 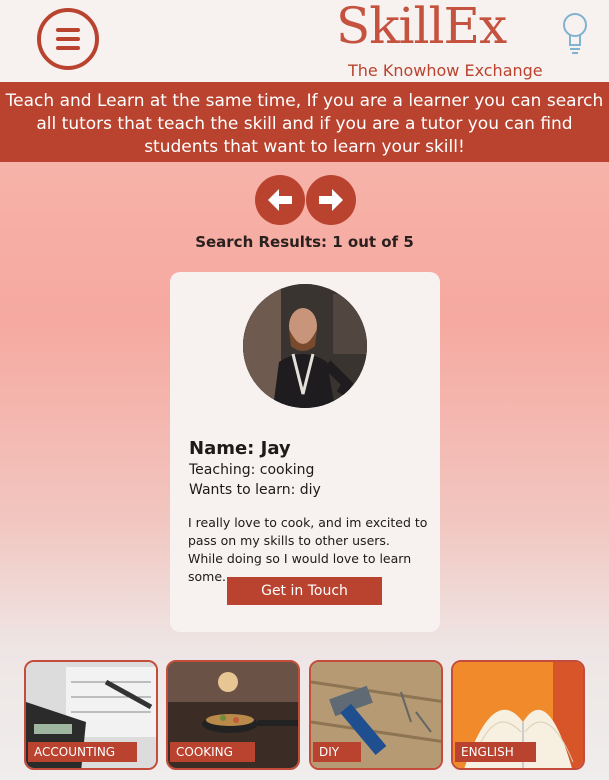 What do you see at coordinates (304, 41) in the screenshot?
I see `top-bar: SkillEx The Knowhow Exchange` at bounding box center [304, 41].